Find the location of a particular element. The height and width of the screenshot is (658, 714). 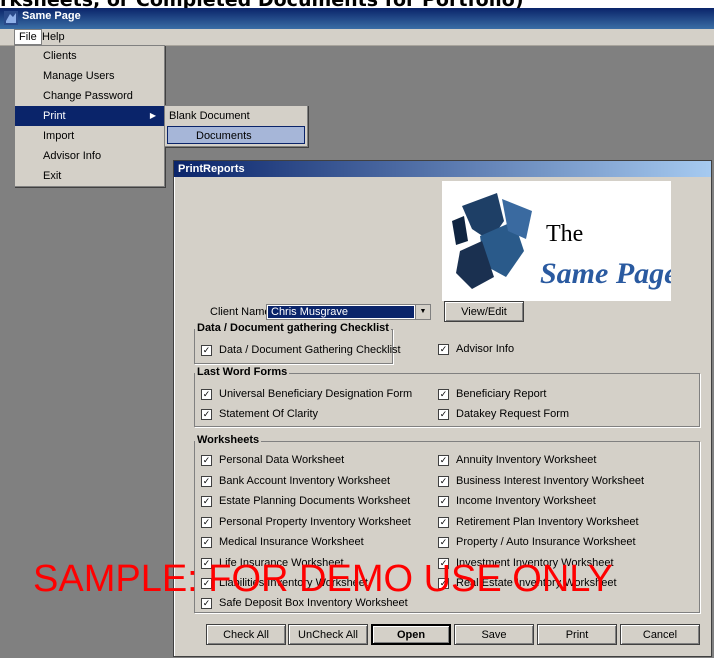

view-edit-button: View/Edit is located at coordinates (484, 311).